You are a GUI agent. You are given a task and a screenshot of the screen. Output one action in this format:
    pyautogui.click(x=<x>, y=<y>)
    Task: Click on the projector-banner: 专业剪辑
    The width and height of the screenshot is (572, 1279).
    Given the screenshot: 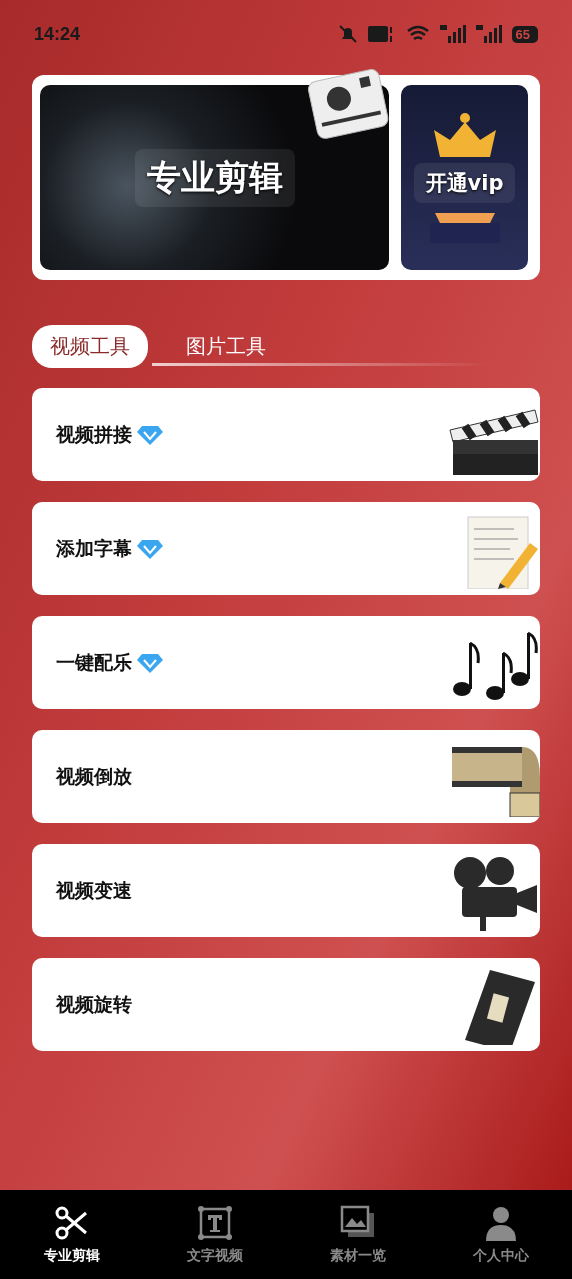 What is the action you would take?
    pyautogui.click(x=214, y=177)
    